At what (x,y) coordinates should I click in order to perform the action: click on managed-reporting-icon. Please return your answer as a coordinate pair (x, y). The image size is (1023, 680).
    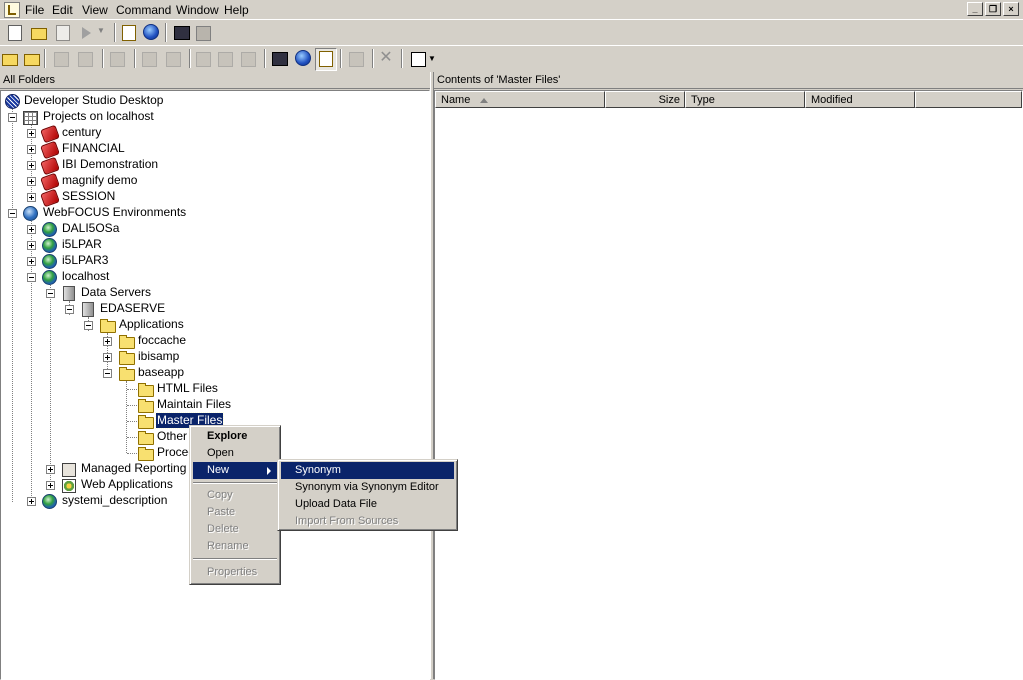
    Looking at the image, I should click on (69, 470).